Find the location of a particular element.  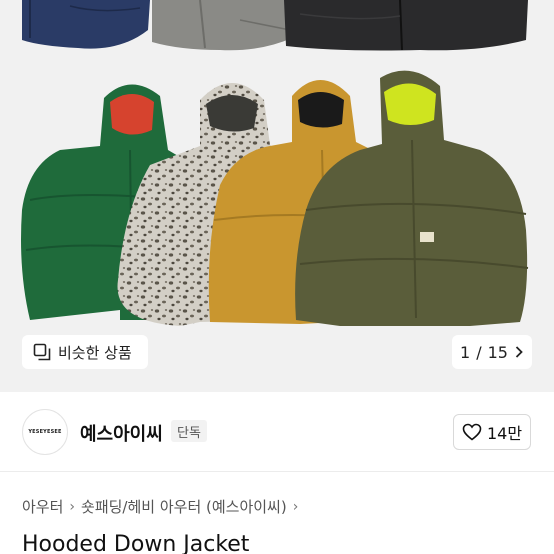

similar-items-icon is located at coordinates (42, 352).